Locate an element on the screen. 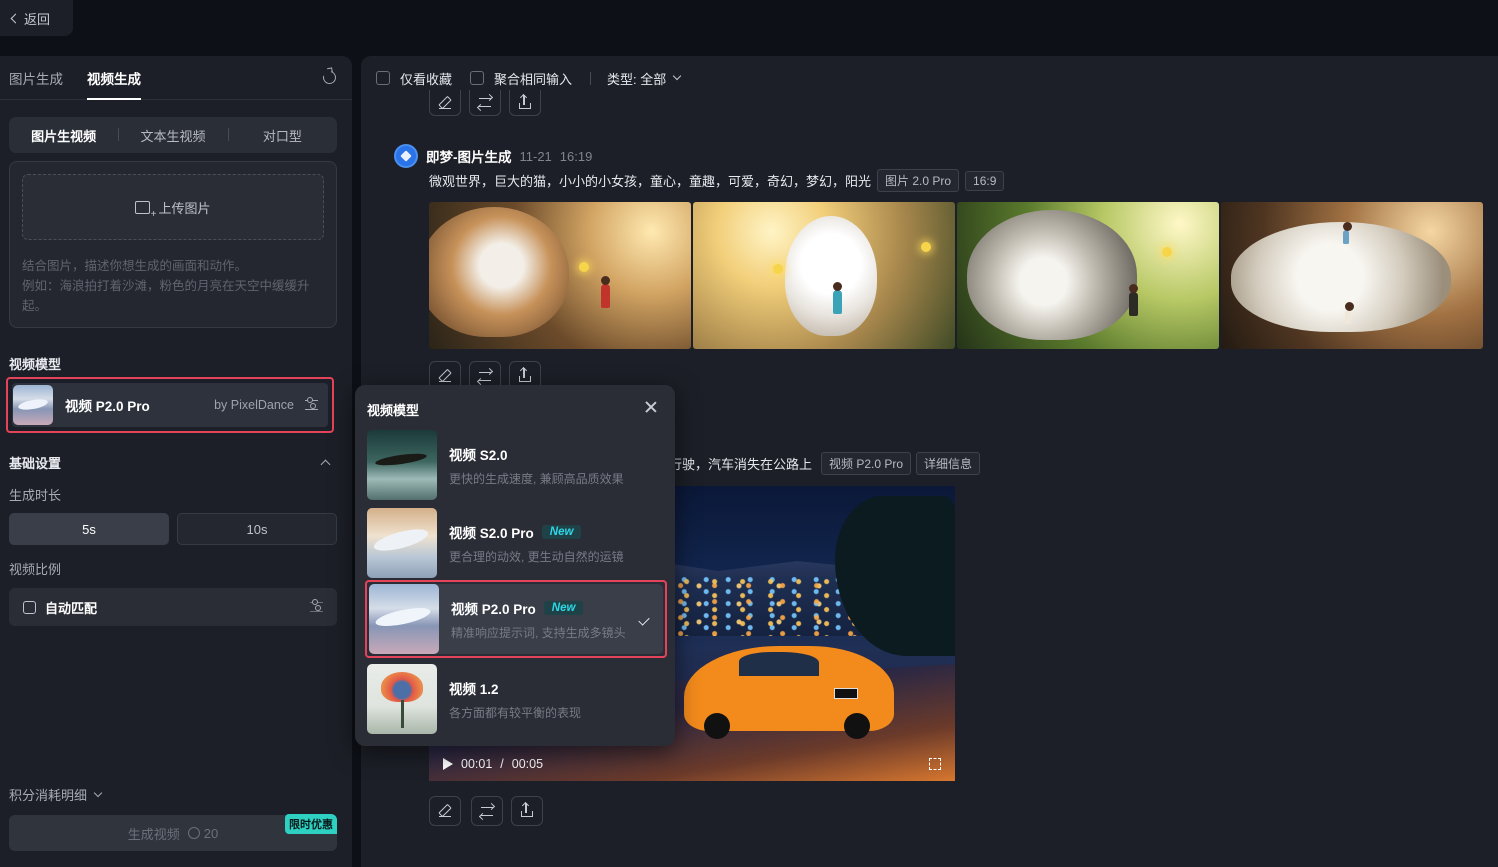 The width and height of the screenshot is (1498, 867). ratio-selector: 自动匹配 is located at coordinates (173, 607).